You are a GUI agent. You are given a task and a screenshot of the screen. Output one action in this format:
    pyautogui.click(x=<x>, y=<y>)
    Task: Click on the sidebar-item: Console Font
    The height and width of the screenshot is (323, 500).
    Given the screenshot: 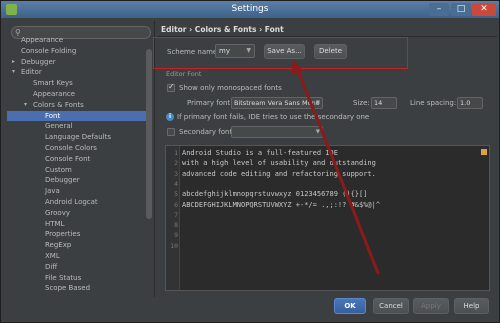 What is the action you would take?
    pyautogui.click(x=79, y=159)
    